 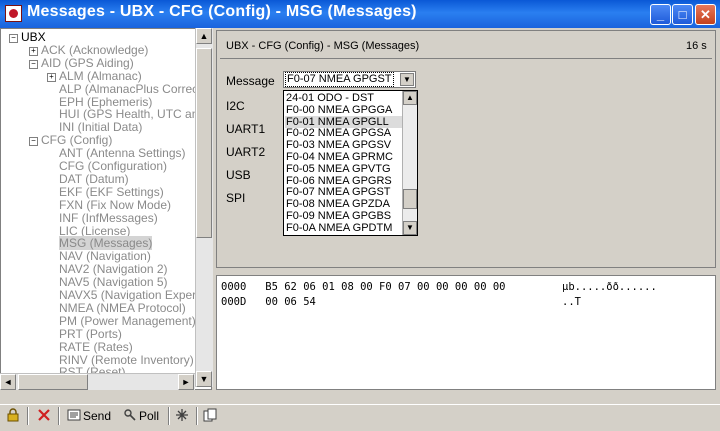 What do you see at coordinates (343, 169) in the screenshot?
I see `dropdown-option: F0-05 NMEA GPVTG` at bounding box center [343, 169].